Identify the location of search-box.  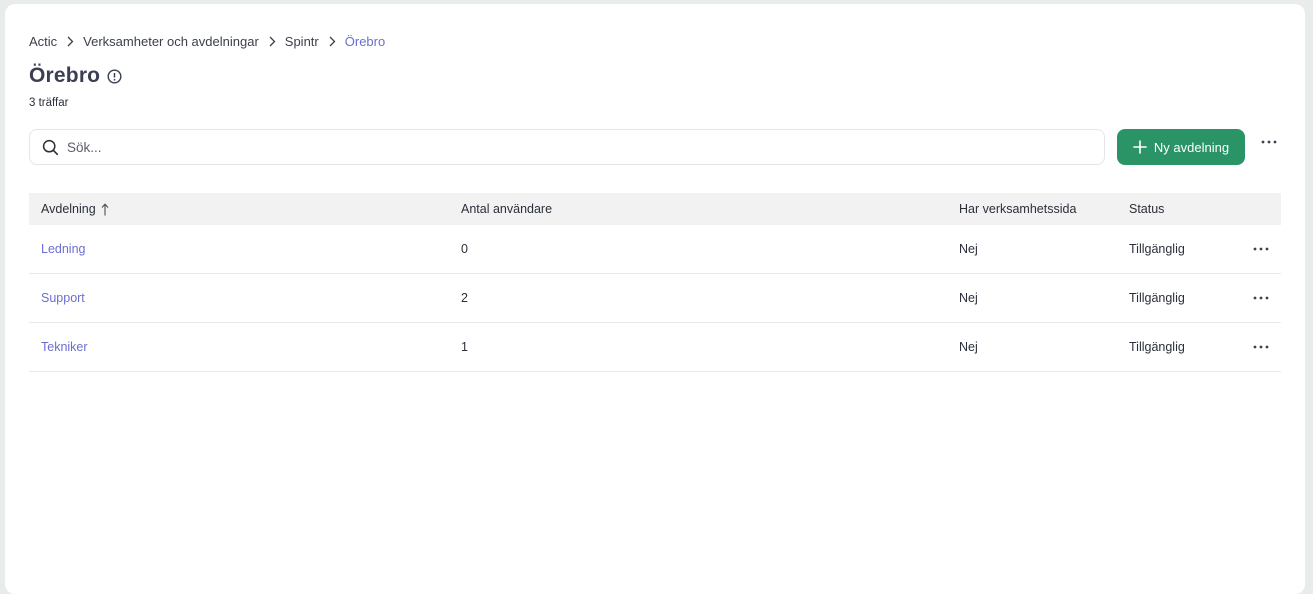
(567, 147).